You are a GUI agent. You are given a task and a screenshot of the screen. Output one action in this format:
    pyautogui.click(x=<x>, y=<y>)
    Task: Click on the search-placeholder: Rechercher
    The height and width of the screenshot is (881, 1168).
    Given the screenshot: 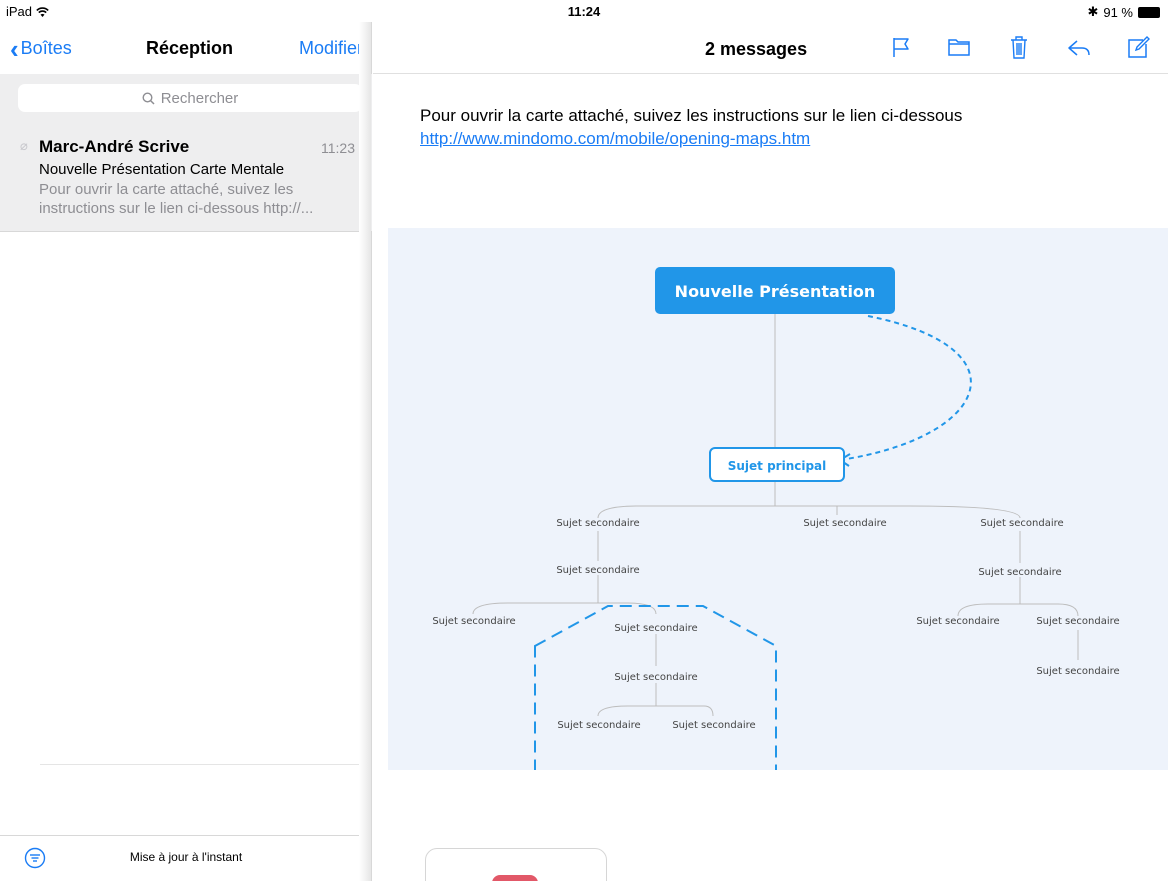 What is the action you would take?
    pyautogui.click(x=199, y=98)
    